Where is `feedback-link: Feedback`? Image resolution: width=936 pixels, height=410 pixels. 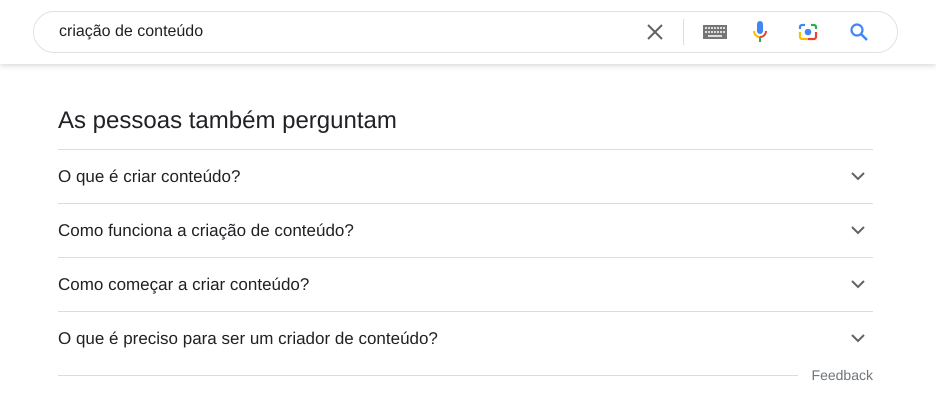
feedback-link: Feedback is located at coordinates (842, 375).